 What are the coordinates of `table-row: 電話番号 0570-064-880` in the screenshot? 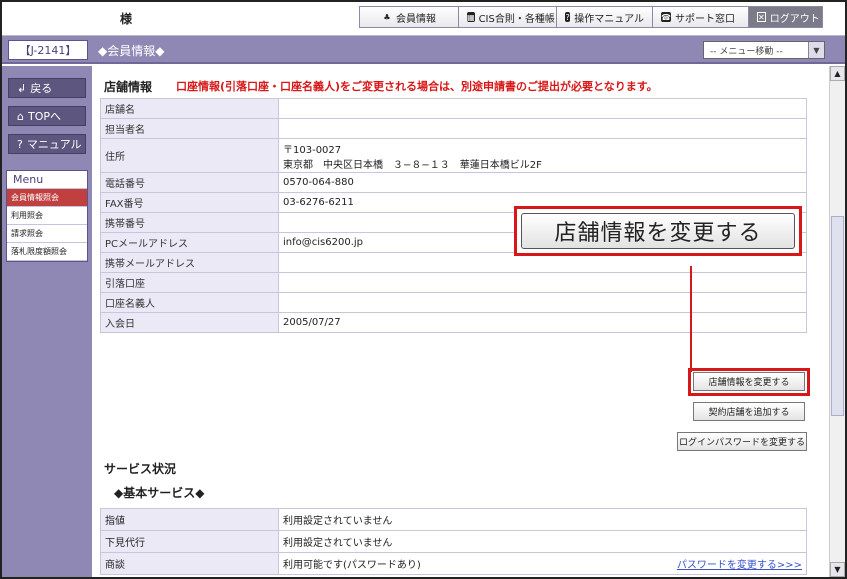 It's located at (453, 182).